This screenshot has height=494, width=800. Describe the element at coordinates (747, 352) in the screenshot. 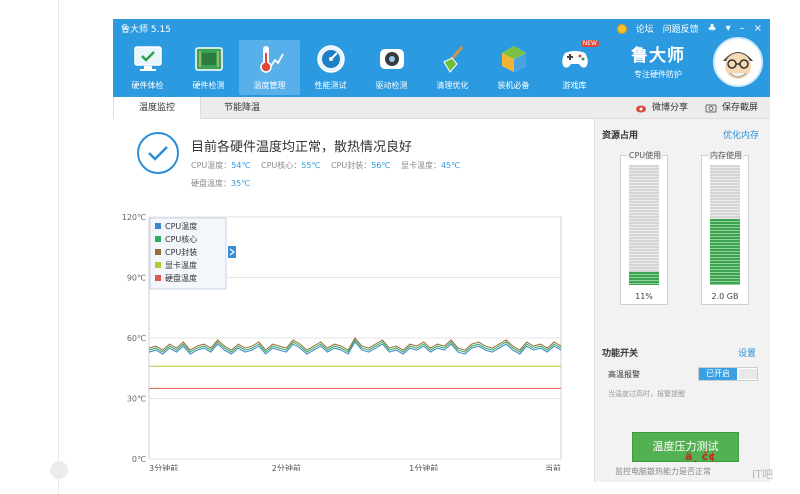

I see `settings-link: 设置` at that location.